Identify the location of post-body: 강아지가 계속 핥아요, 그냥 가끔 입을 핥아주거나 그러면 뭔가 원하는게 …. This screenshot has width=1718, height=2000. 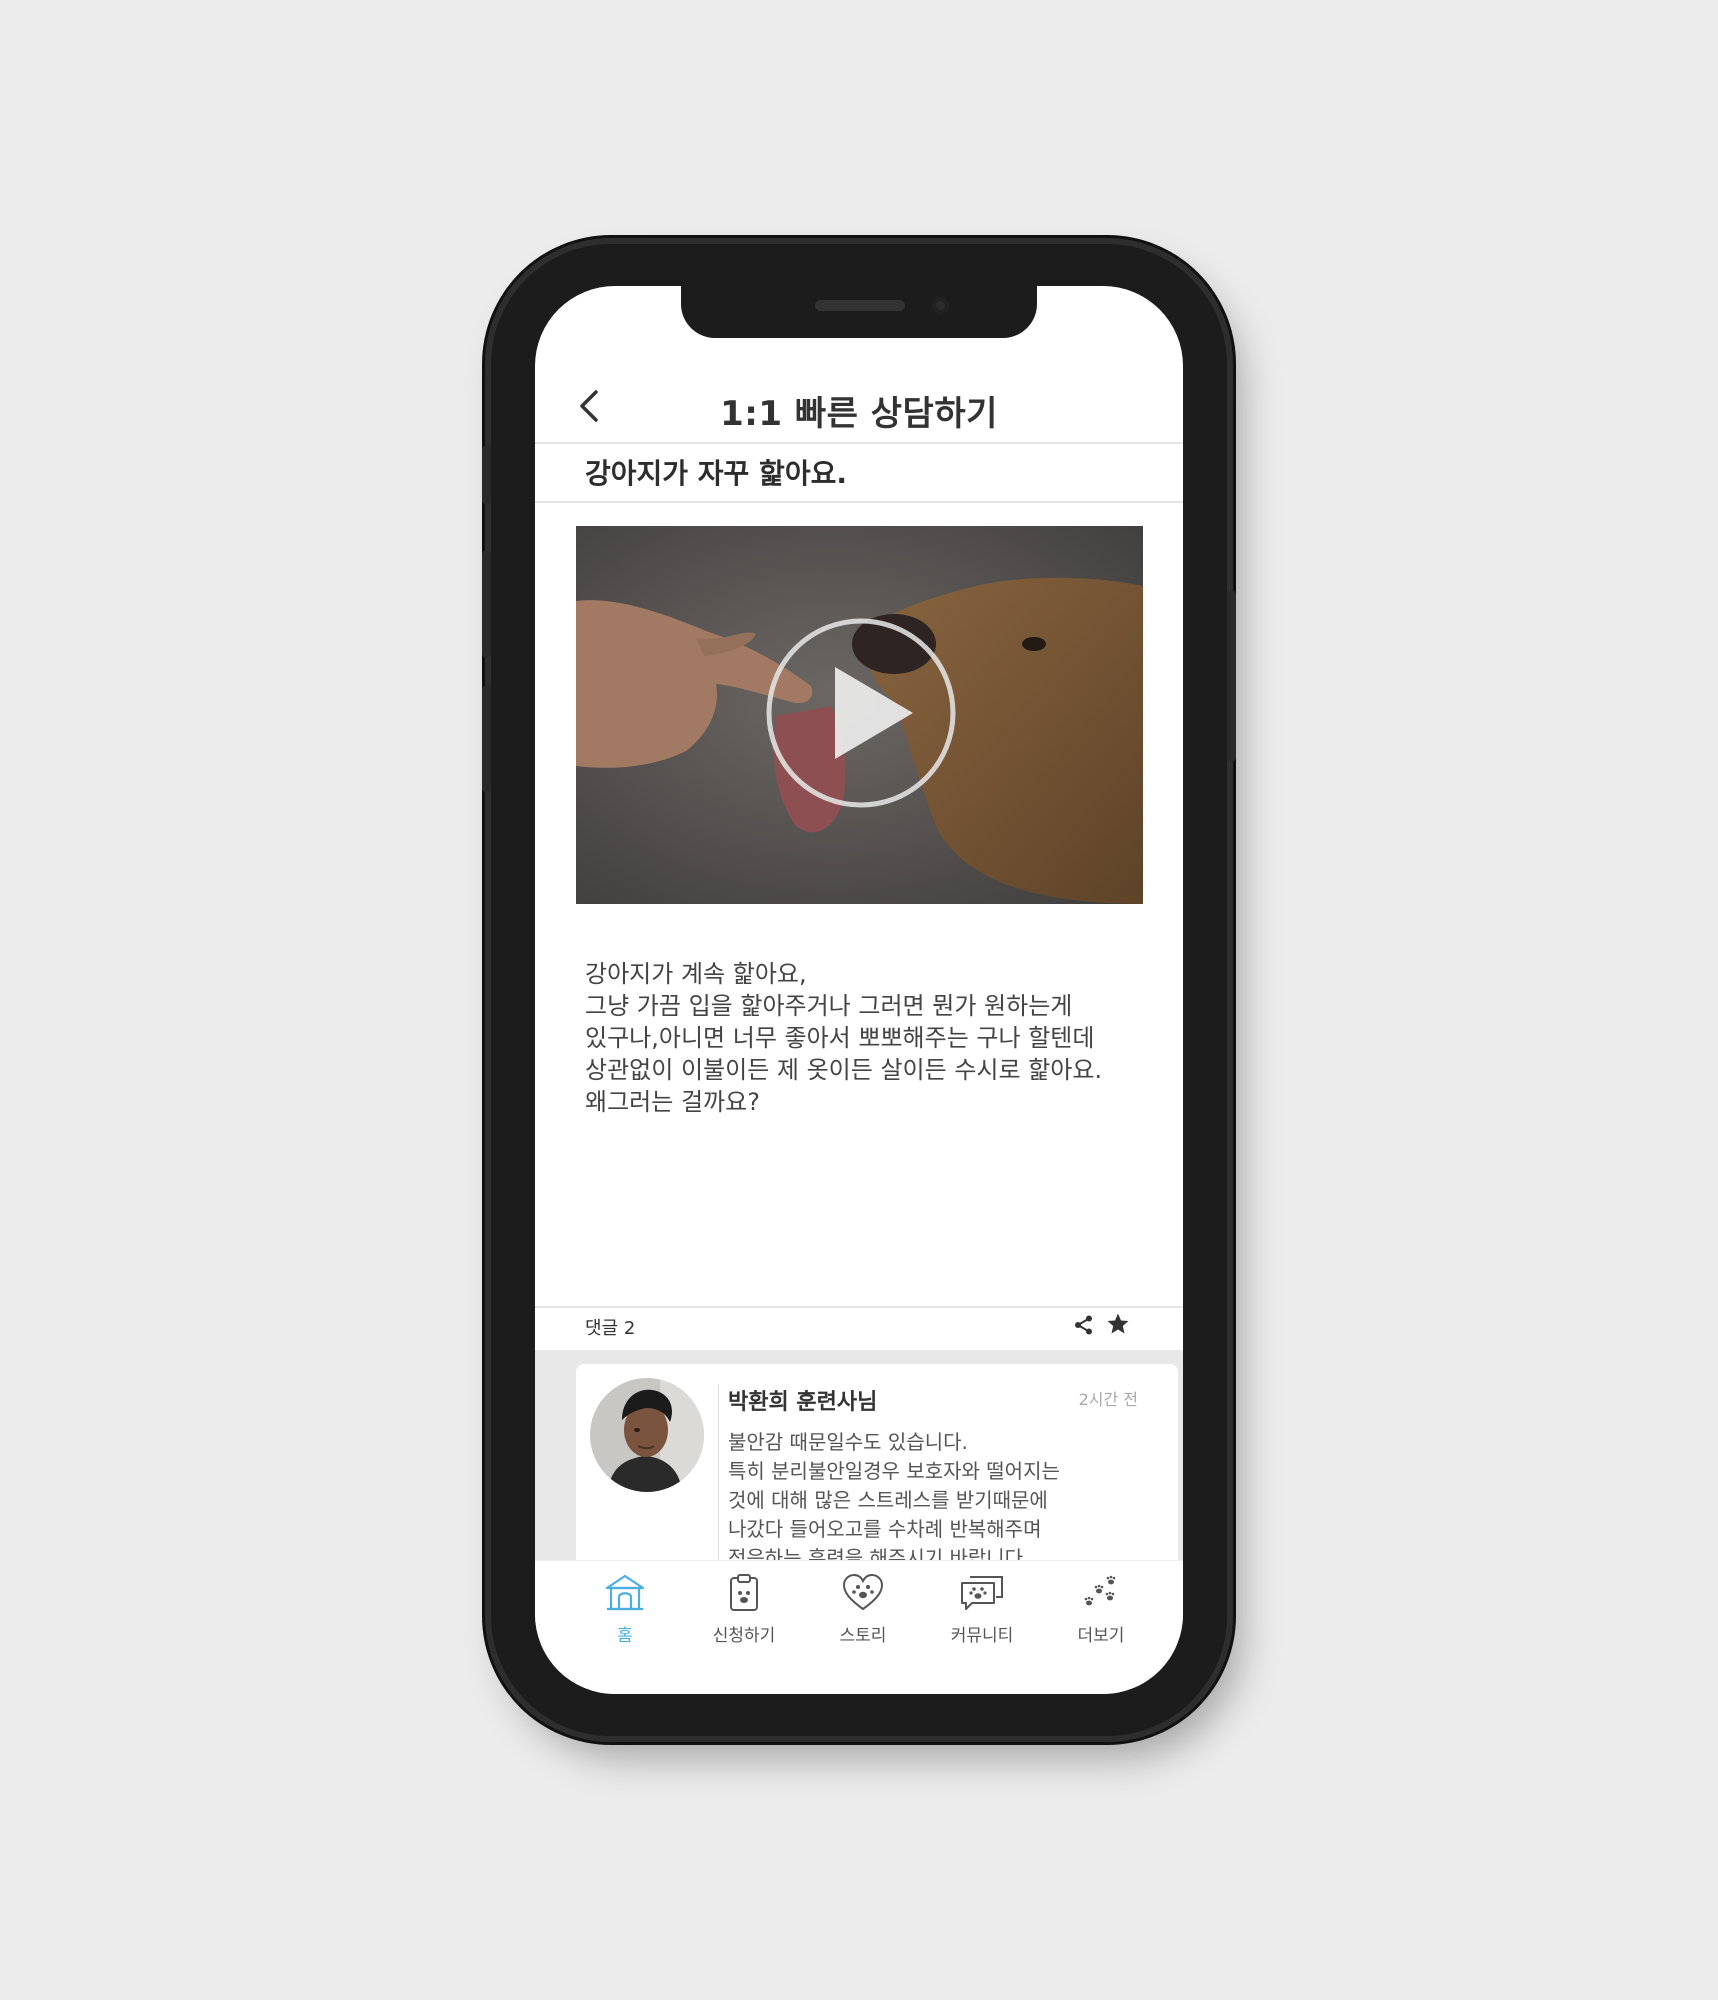
(844, 1038).